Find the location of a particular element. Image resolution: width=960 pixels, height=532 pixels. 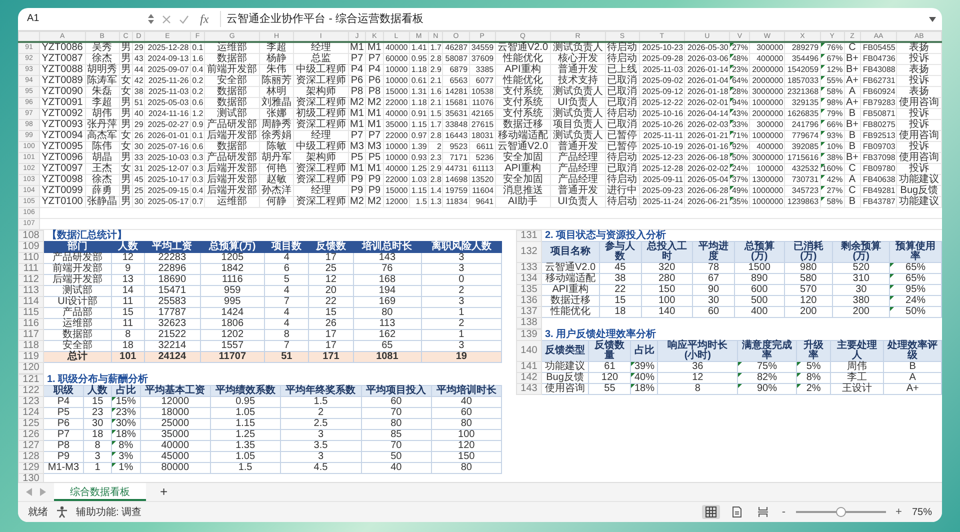

table-cell: 1239863 is located at coordinates (802, 202).